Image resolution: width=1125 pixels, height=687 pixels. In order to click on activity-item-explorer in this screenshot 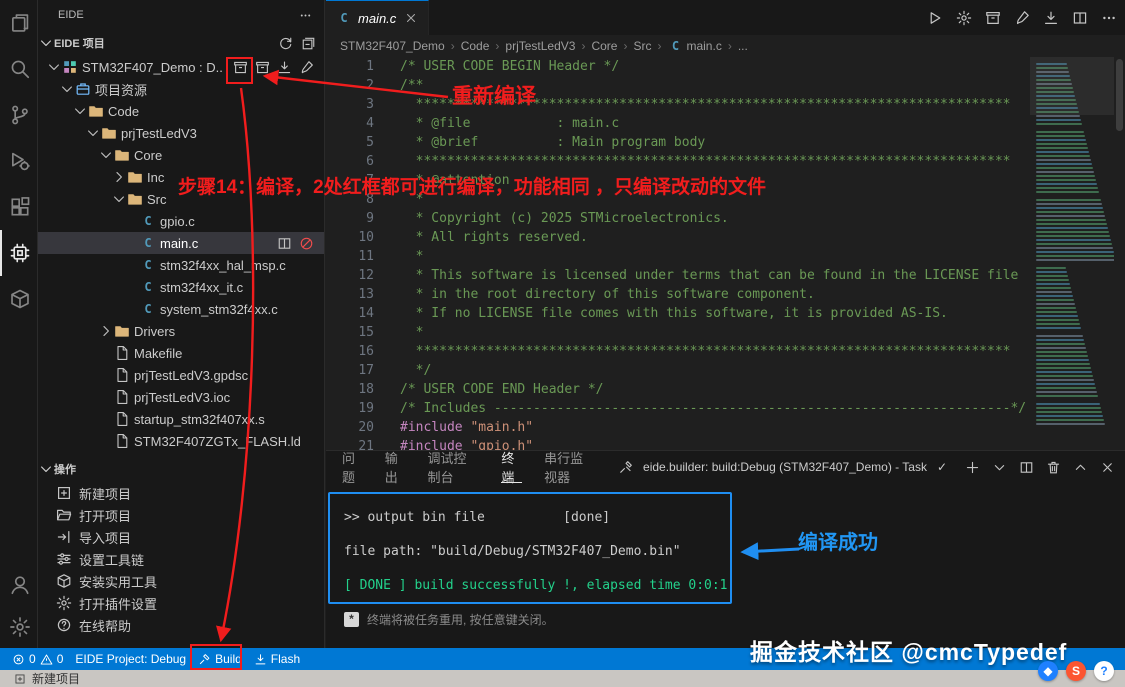, I will do `click(18, 23)`.